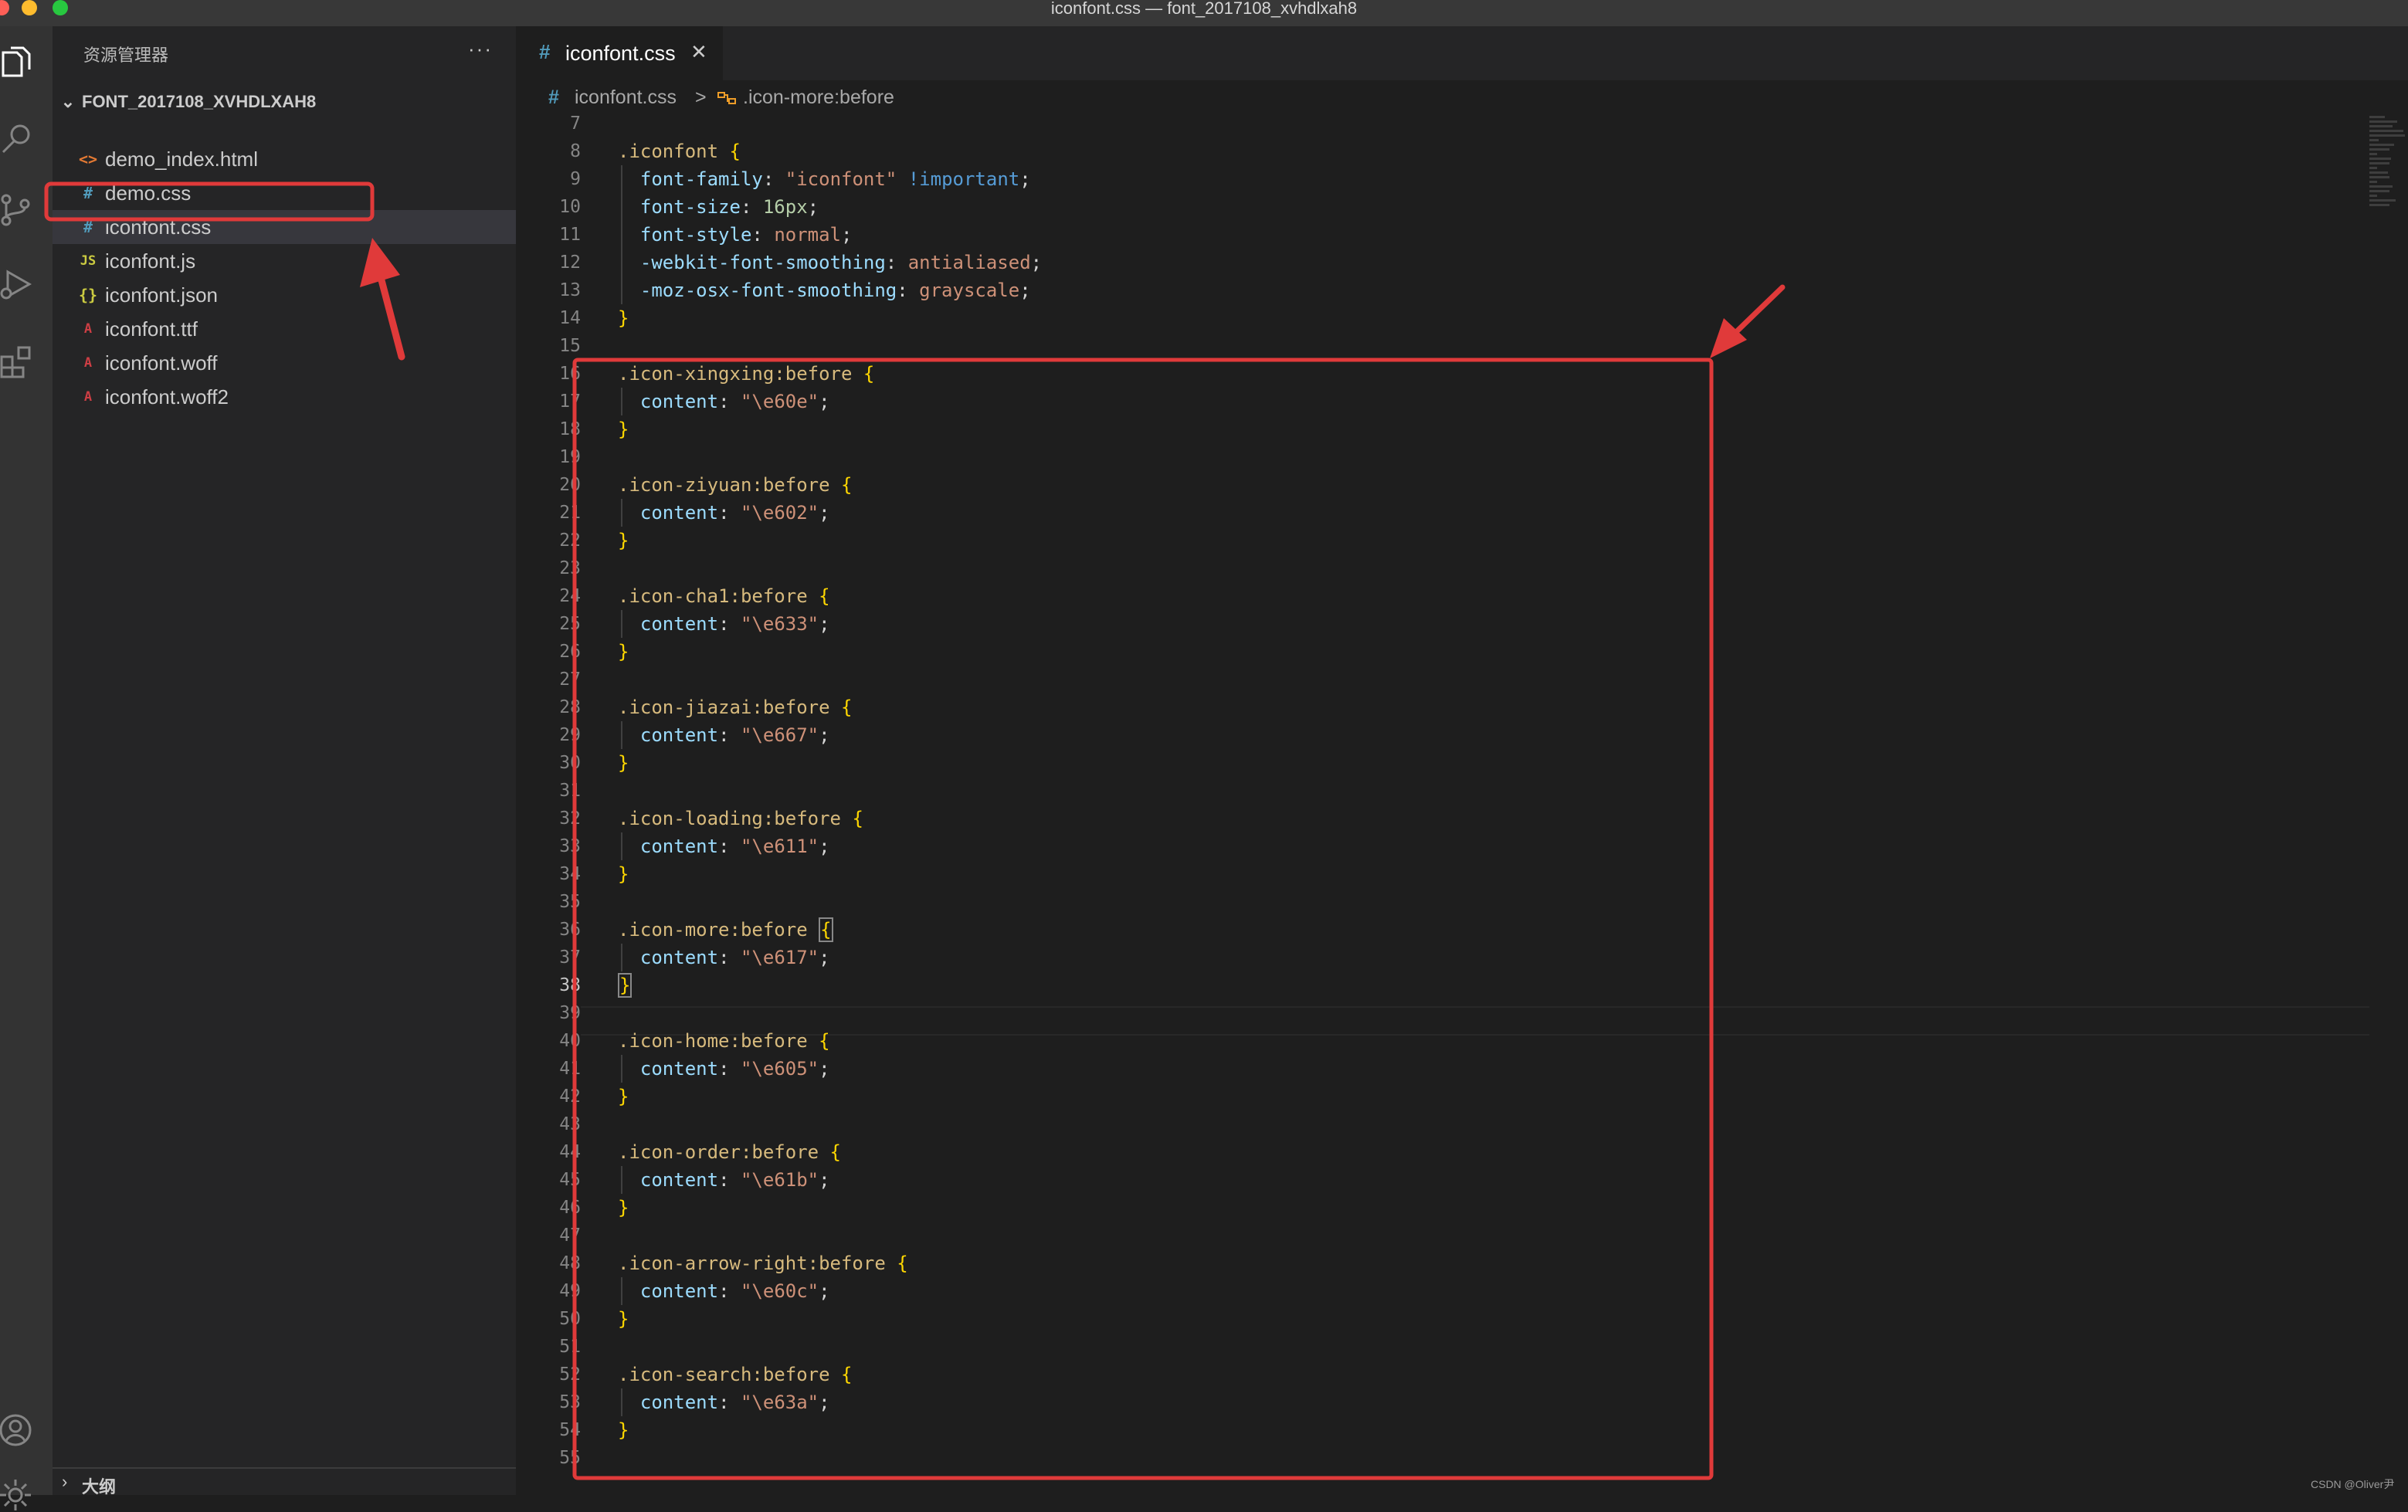 This screenshot has width=2408, height=1512. I want to click on annotation-arrowhead-up, so click(380, 262).